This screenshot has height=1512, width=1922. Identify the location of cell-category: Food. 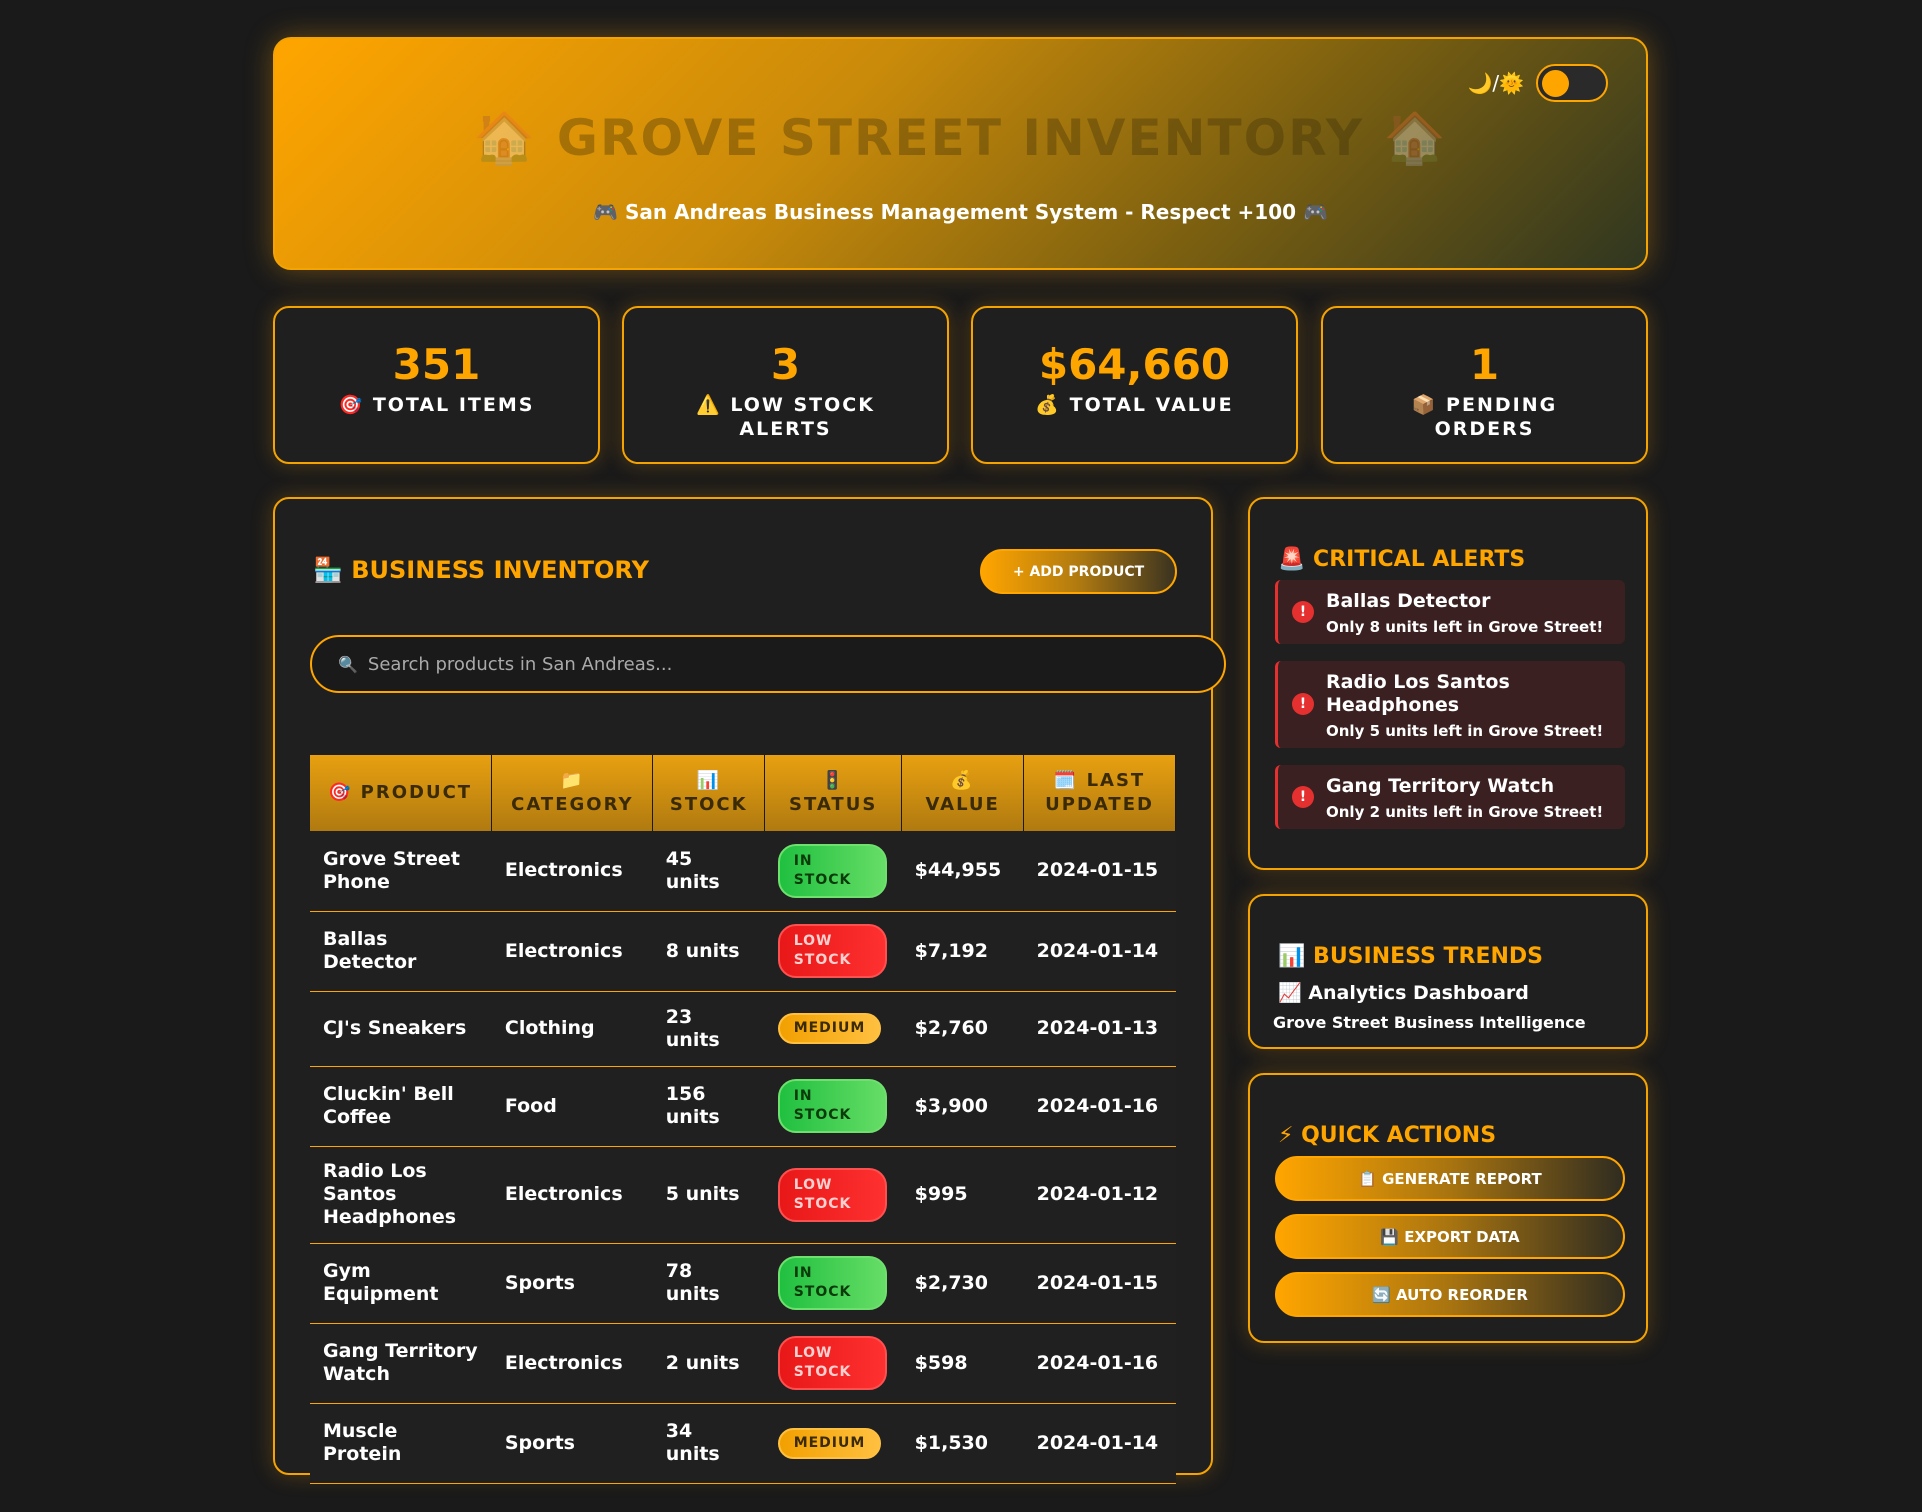
(572, 1106).